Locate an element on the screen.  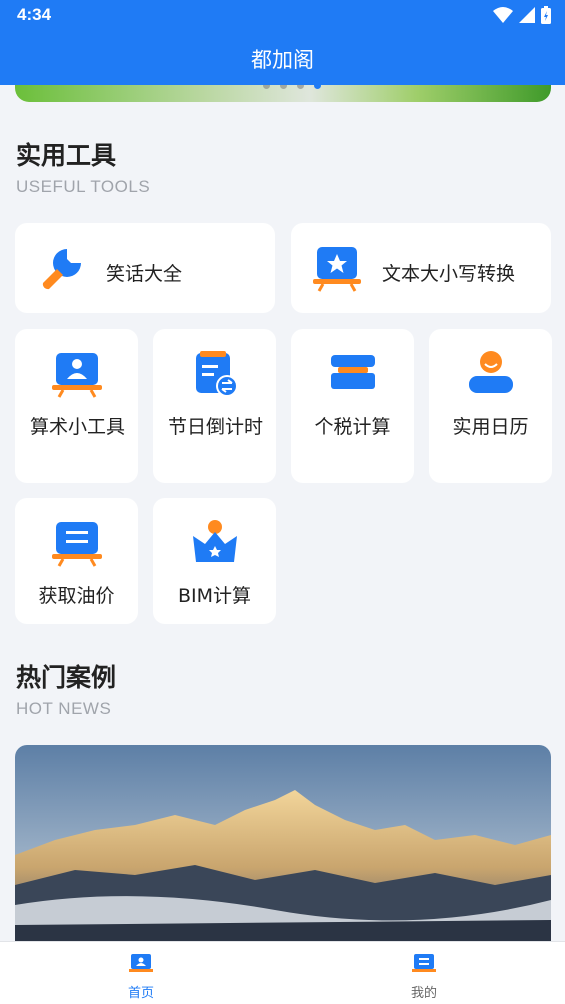
tools-section-subtitle: USEFUL TOOLS is located at coordinates (83, 186).